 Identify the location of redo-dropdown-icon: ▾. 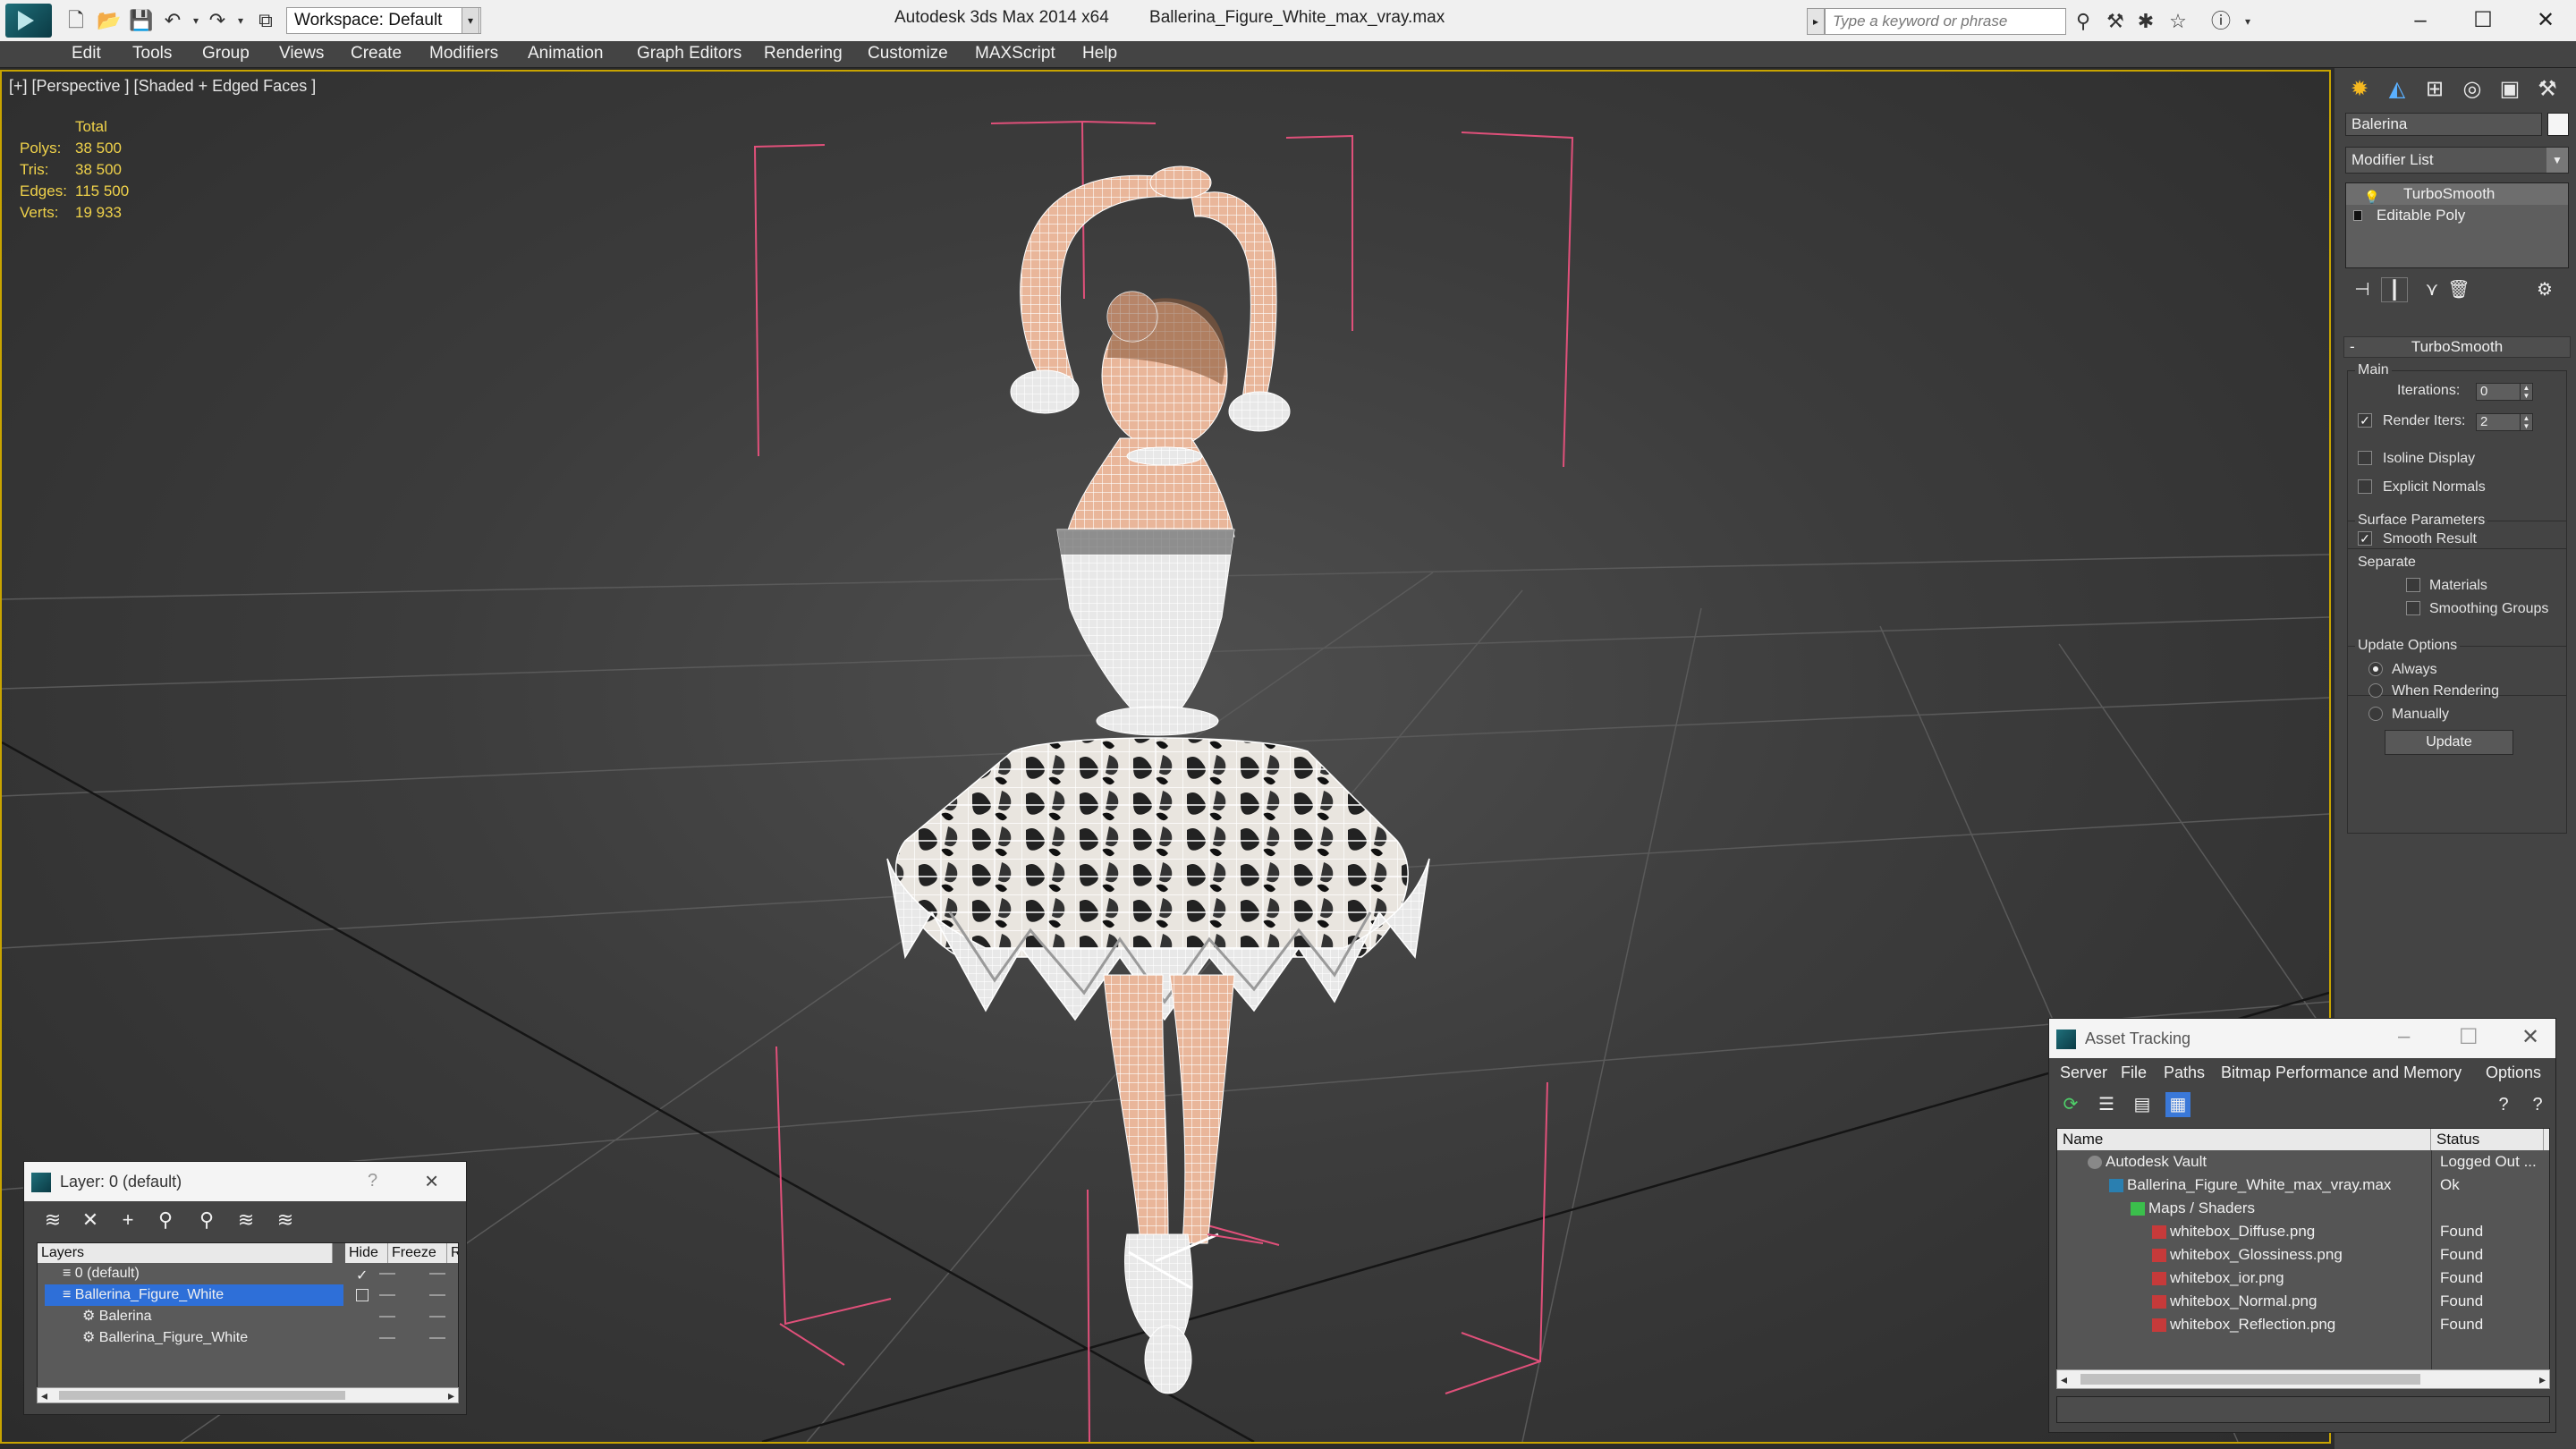
(240, 20).